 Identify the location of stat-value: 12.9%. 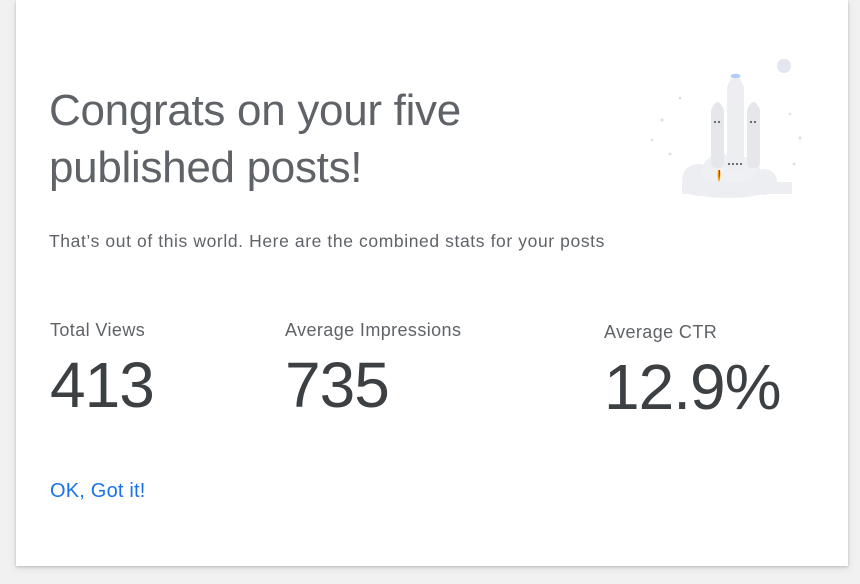
(692, 387).